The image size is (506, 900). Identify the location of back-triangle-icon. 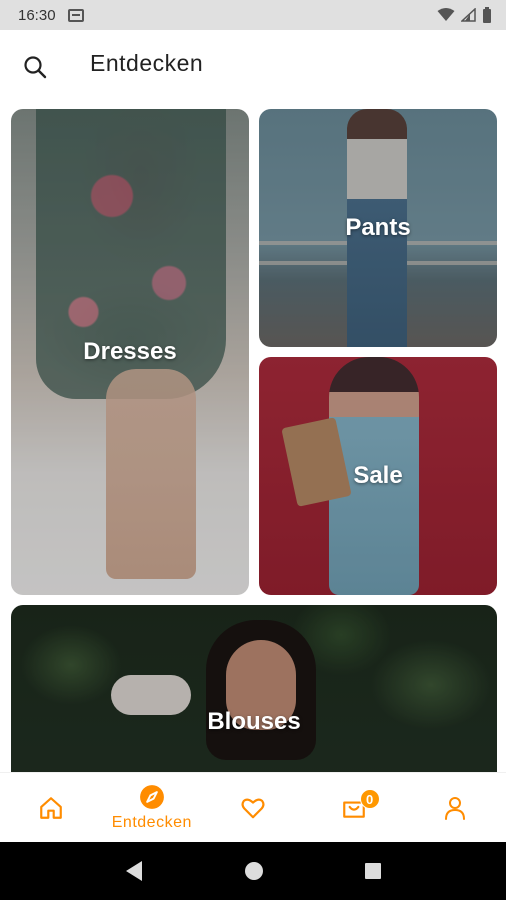
(134, 871).